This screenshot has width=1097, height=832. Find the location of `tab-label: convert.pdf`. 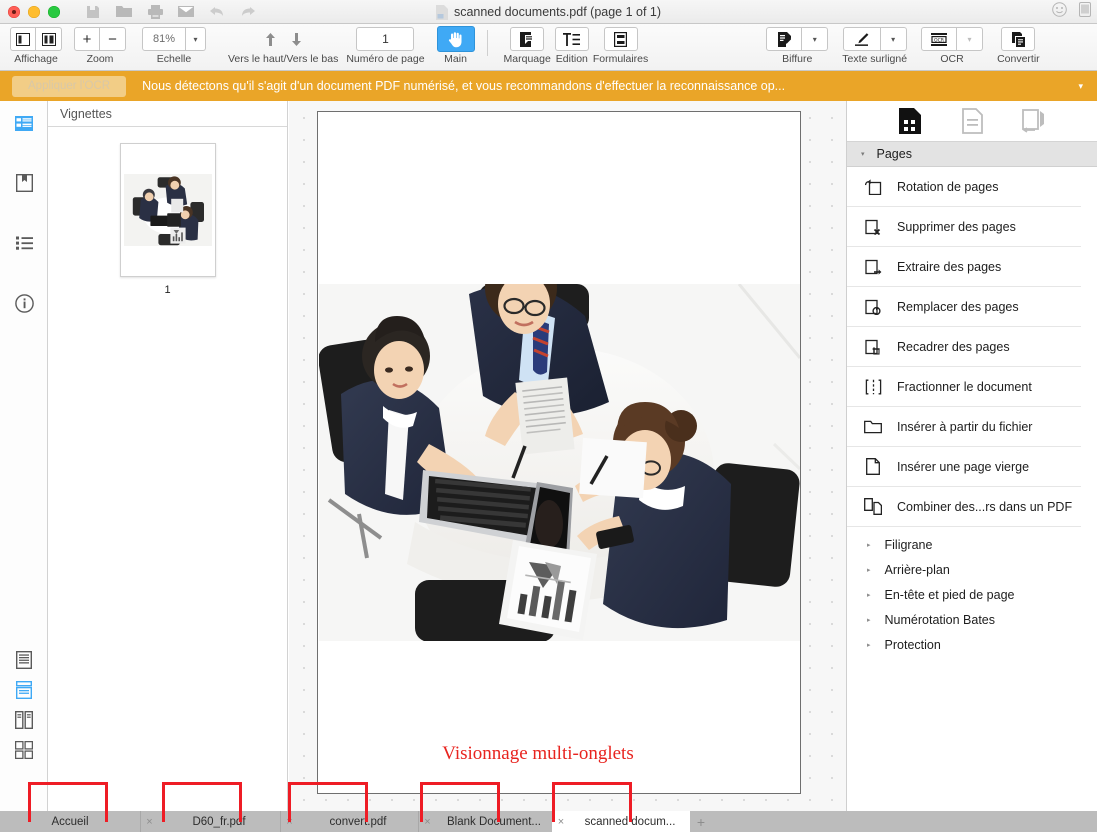

tab-label: convert.pdf is located at coordinates (358, 821).